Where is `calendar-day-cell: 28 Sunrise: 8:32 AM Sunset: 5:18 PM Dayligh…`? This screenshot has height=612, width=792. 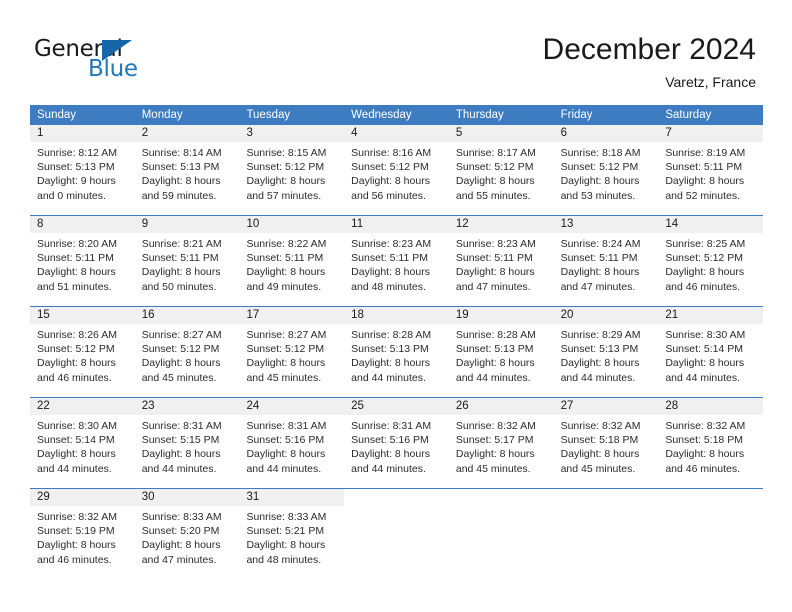 calendar-day-cell: 28 Sunrise: 8:32 AM Sunset: 5:18 PM Dayligh… is located at coordinates (711, 443).